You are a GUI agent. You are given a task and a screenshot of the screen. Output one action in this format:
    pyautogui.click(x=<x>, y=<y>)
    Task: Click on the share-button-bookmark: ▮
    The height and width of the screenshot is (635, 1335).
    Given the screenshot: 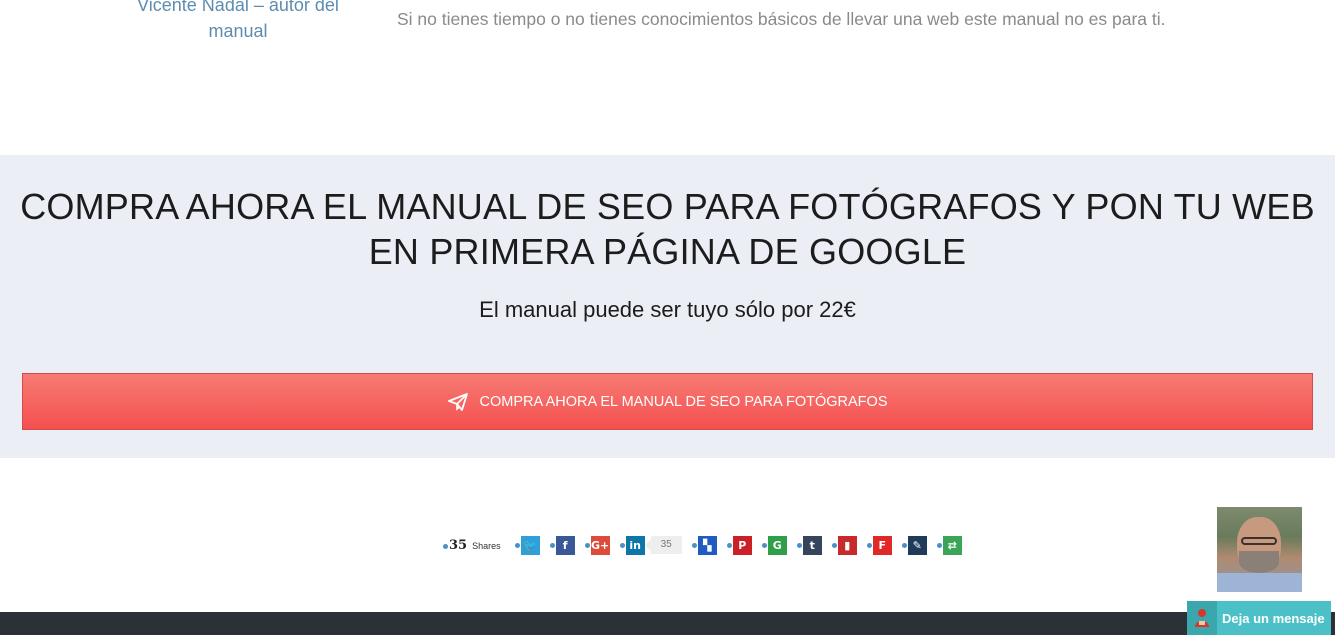 What is the action you would take?
    pyautogui.click(x=844, y=545)
    